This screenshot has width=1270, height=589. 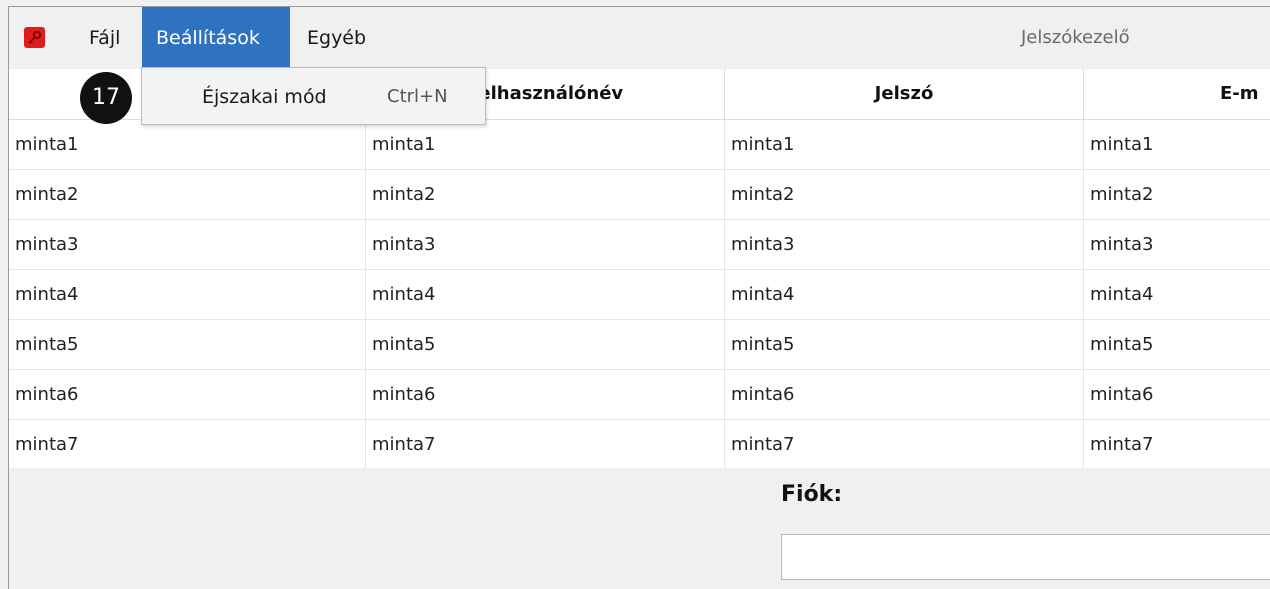 I want to click on account-input, so click(x=1025, y=557).